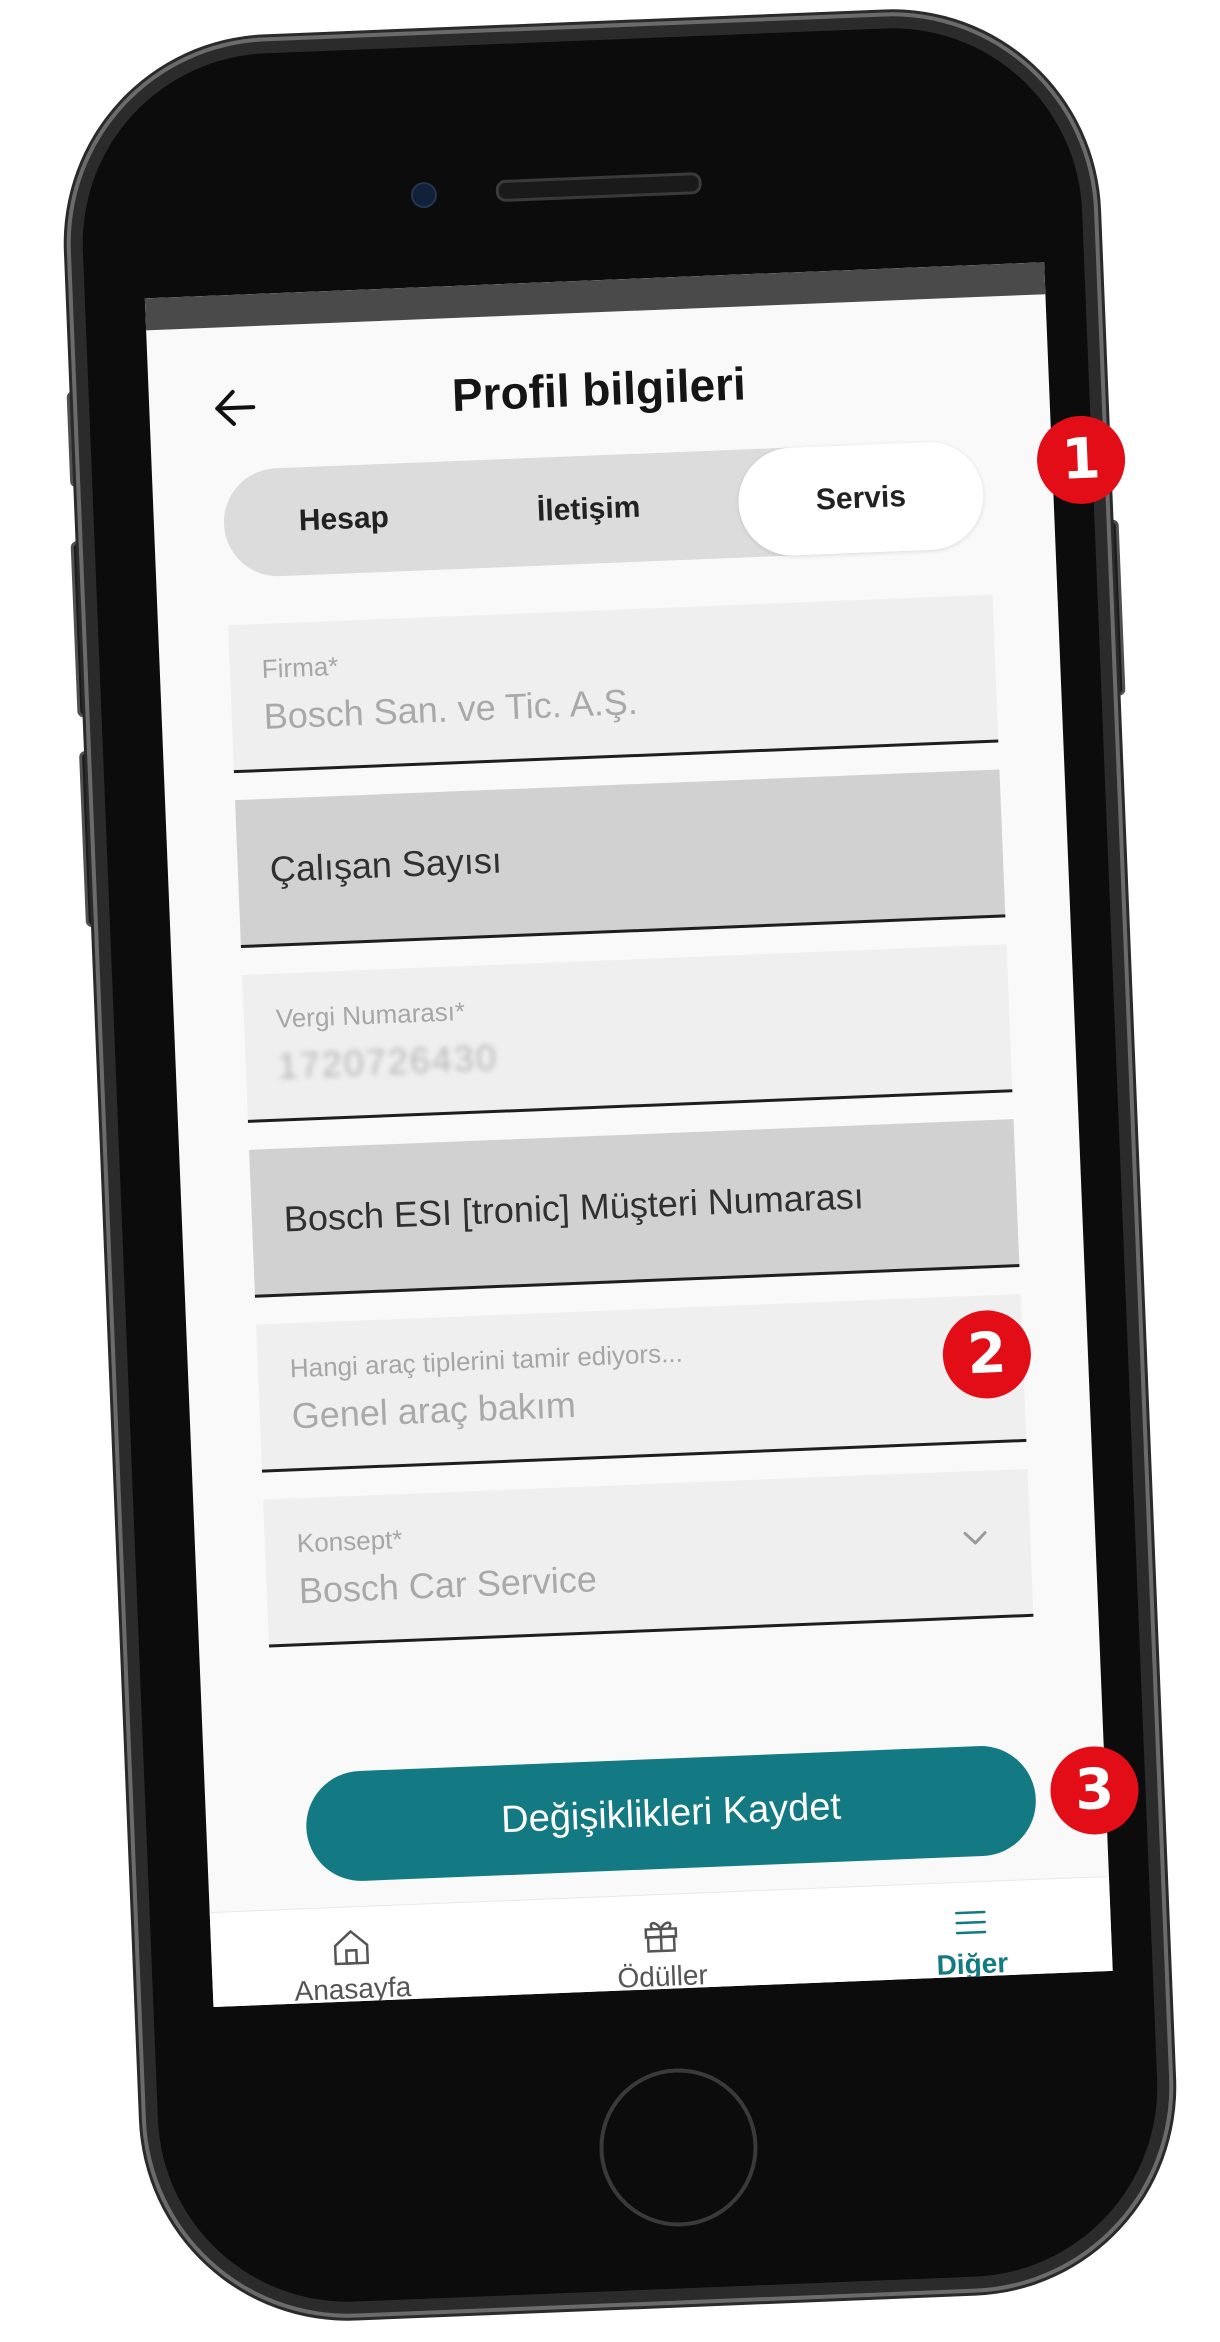  What do you see at coordinates (300, 667) in the screenshot?
I see `firma-label: Firma*` at bounding box center [300, 667].